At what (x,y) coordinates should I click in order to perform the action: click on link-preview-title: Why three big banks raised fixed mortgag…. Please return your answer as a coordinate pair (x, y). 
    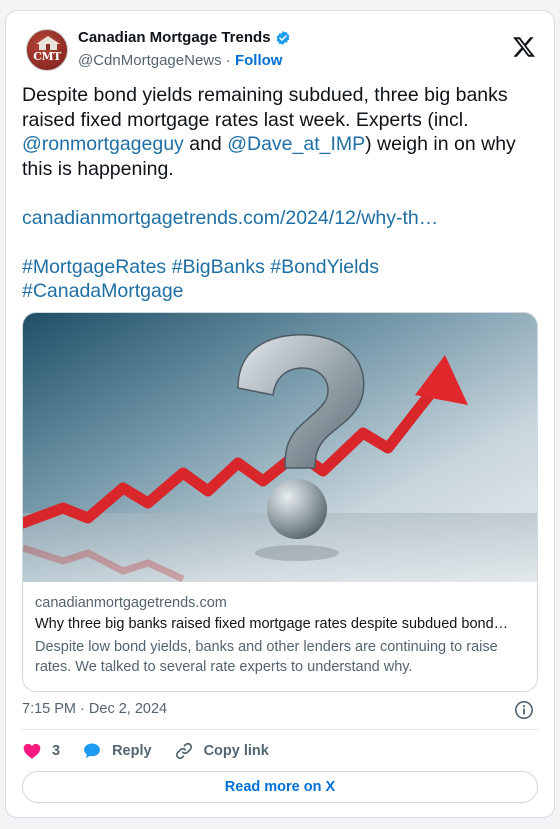
    Looking at the image, I should click on (272, 624).